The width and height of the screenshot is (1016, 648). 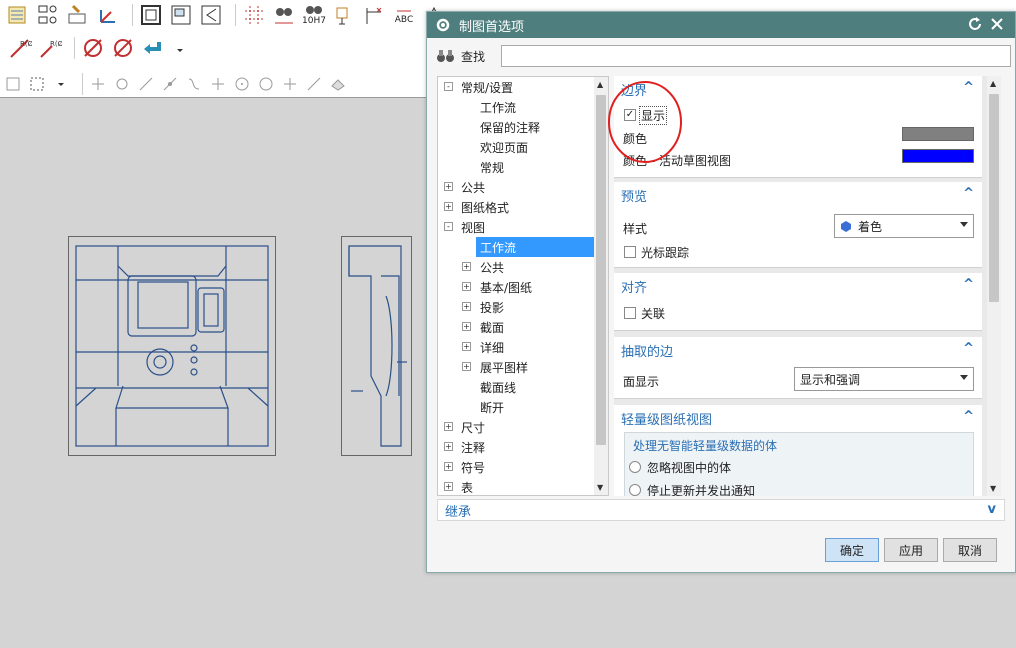 What do you see at coordinates (630, 252) in the screenshot?
I see `cursor-track-checkbox` at bounding box center [630, 252].